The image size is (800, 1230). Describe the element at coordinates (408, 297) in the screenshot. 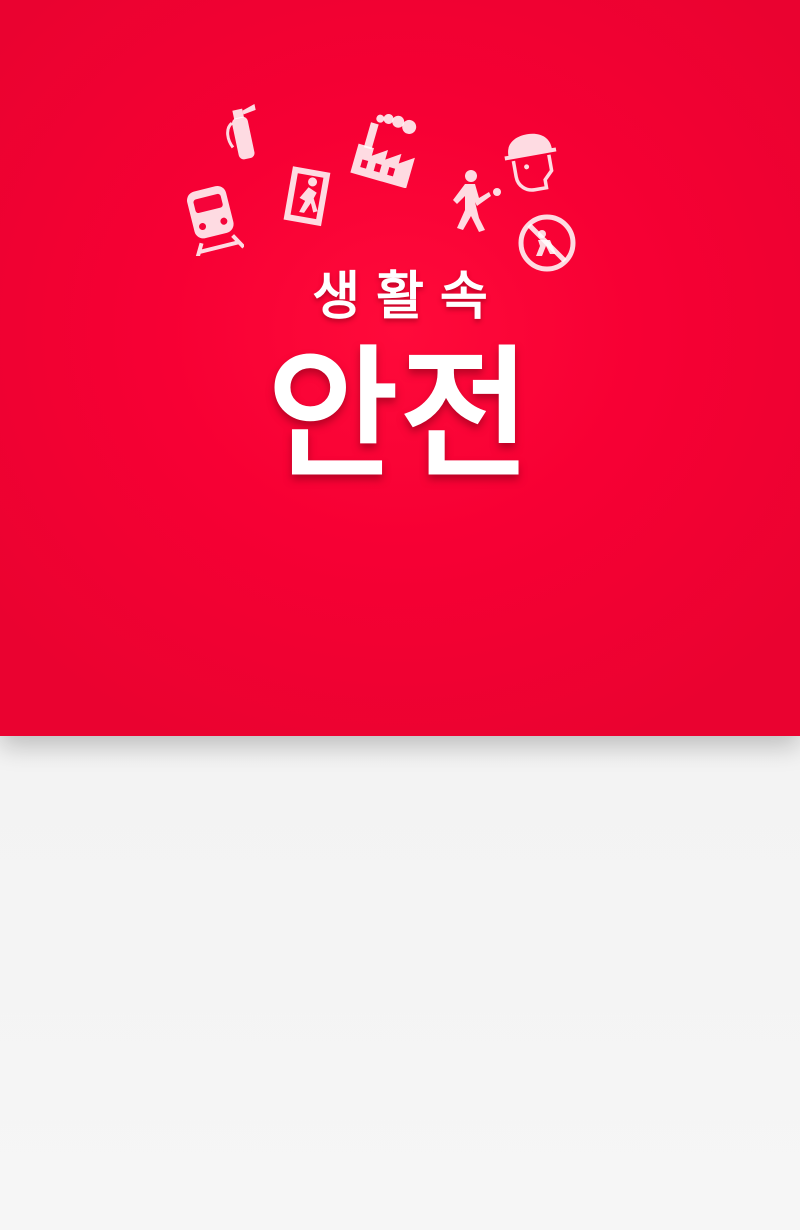

I see `hero-subtitle: 생활속` at that location.